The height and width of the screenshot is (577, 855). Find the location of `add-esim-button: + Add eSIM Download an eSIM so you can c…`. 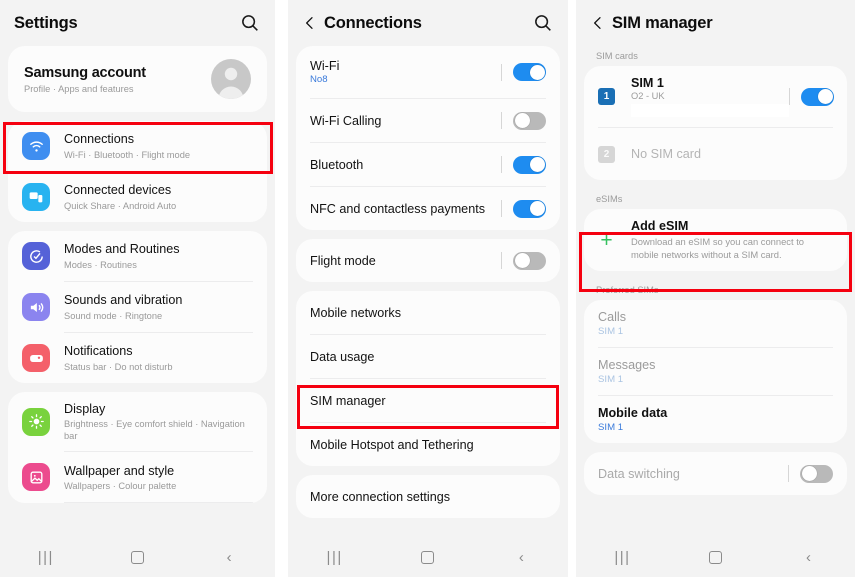

add-esim-button: + Add eSIM Download an eSIM so you can c… is located at coordinates (715, 240).